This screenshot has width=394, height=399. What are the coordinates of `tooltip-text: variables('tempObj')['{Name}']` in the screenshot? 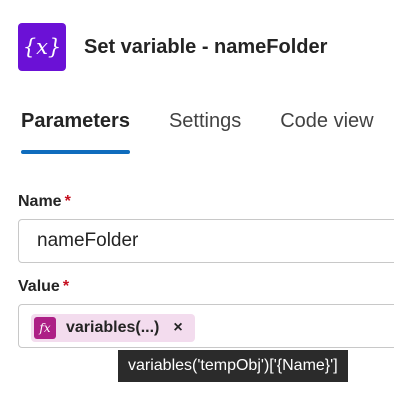 It's located at (233, 365).